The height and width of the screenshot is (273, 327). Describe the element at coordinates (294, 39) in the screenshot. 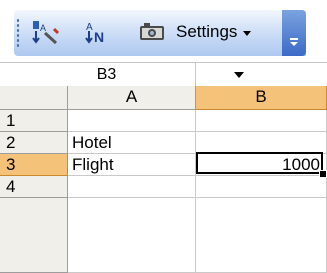

I see `toolbar-options-bar-icon` at that location.